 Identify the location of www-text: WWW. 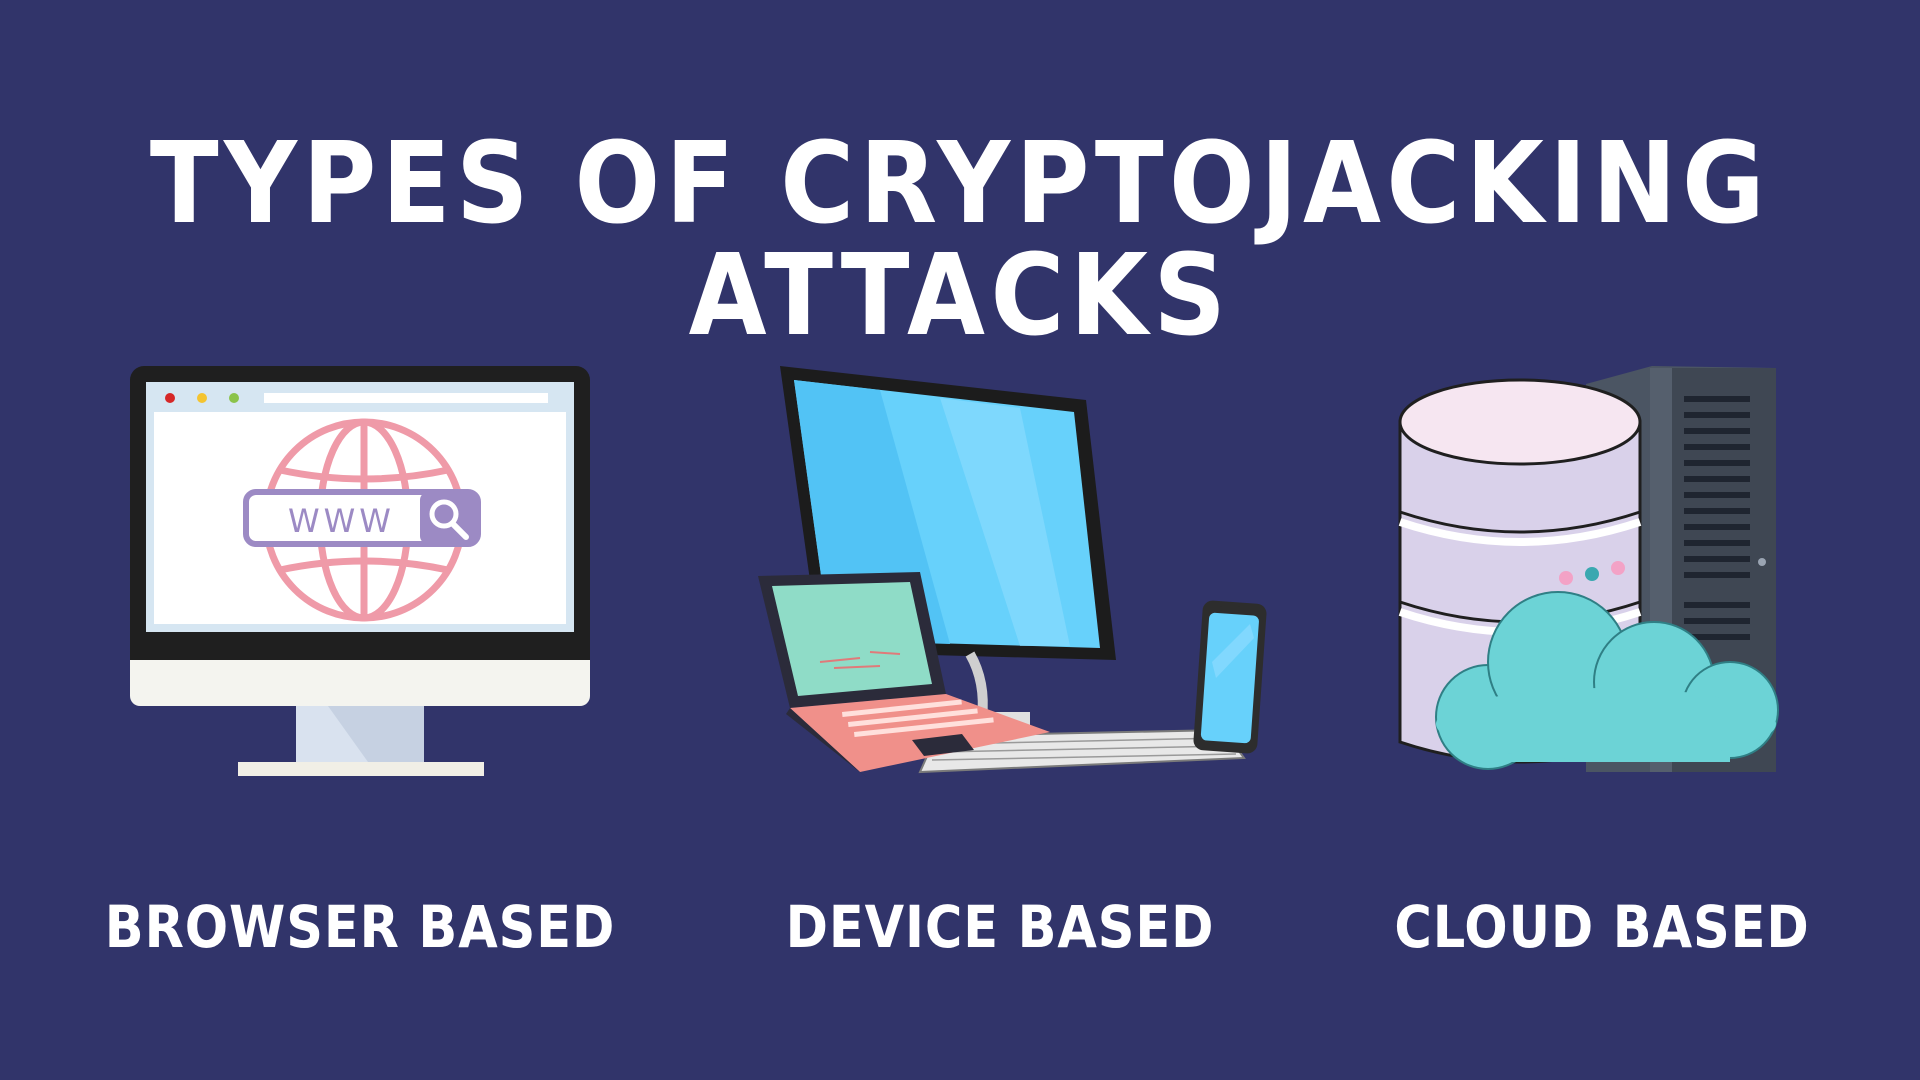
(341, 521).